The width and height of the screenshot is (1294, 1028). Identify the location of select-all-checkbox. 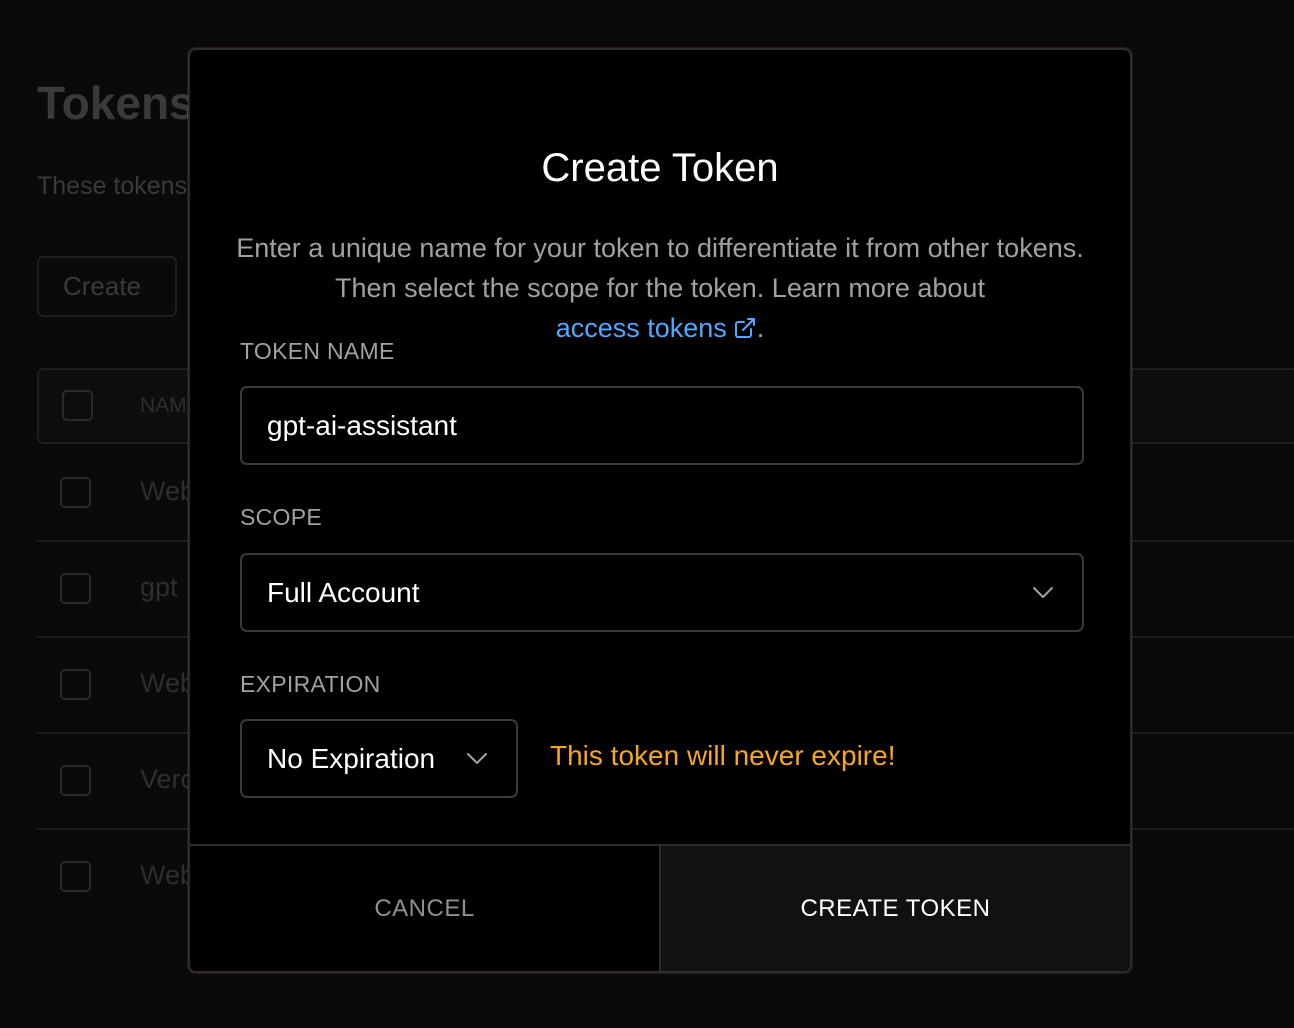
(77, 405).